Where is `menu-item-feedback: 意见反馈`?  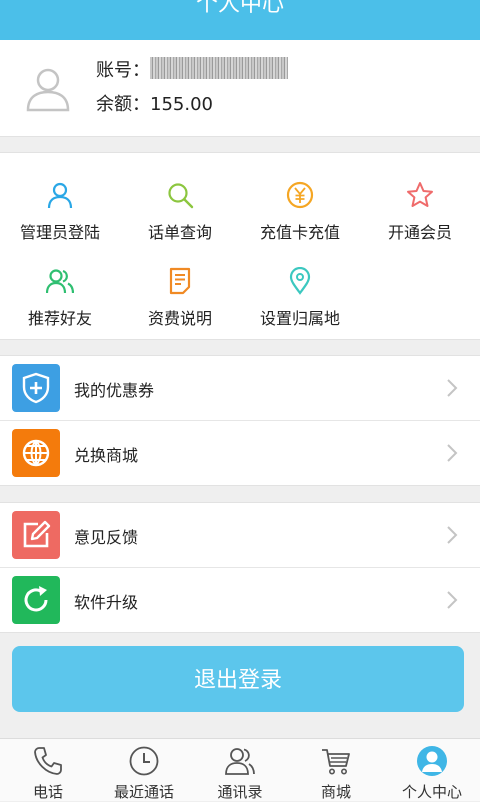
menu-item-feedback: 意见反馈 is located at coordinates (240, 535).